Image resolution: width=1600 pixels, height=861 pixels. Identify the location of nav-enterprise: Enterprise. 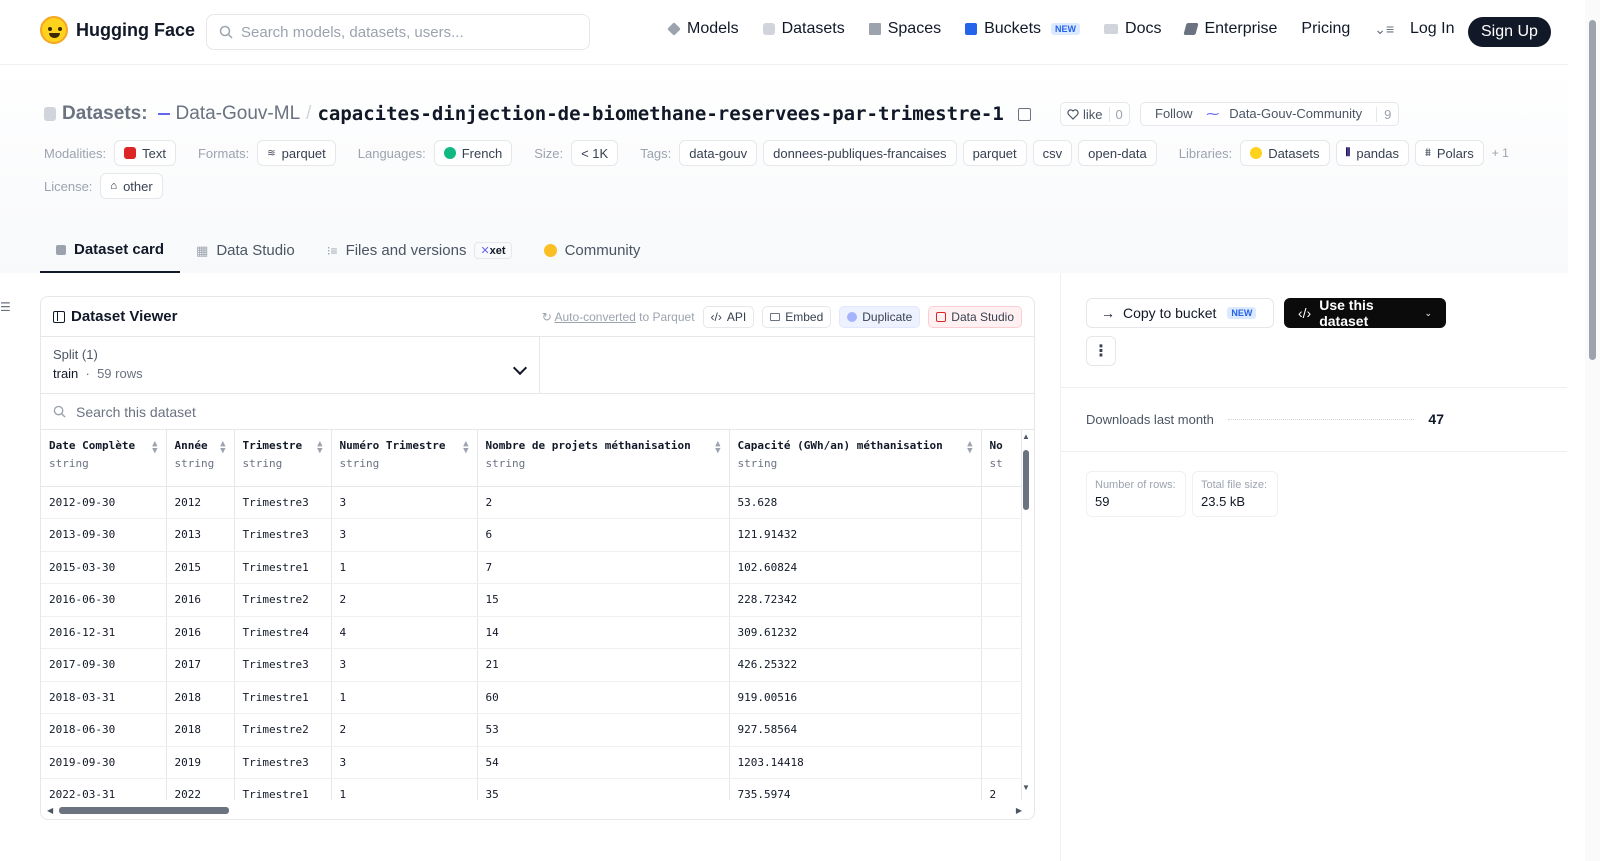
(1230, 29).